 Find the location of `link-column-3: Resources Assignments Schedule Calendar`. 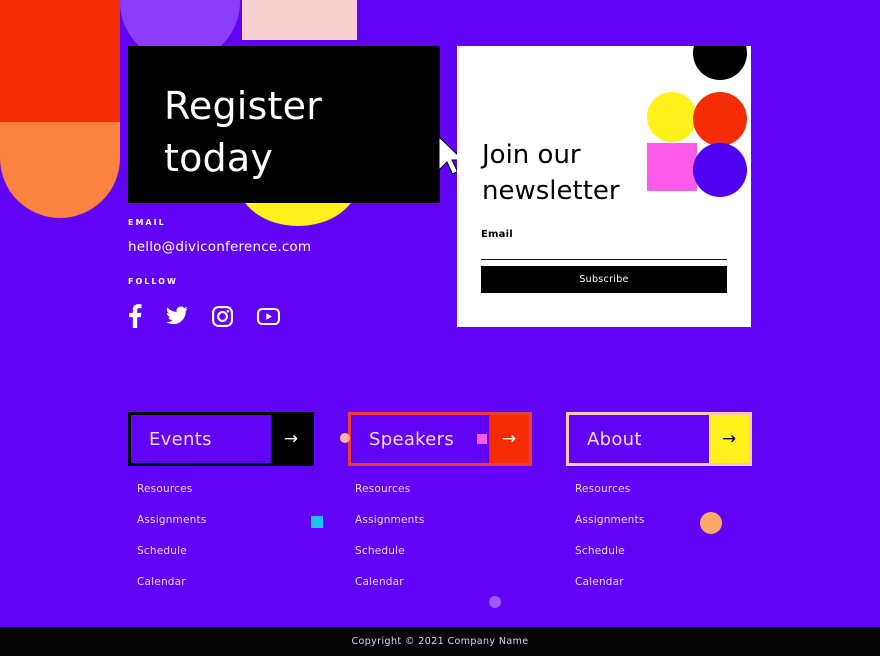

link-column-3: Resources Assignments Schedule Calendar is located at coordinates (665, 545).